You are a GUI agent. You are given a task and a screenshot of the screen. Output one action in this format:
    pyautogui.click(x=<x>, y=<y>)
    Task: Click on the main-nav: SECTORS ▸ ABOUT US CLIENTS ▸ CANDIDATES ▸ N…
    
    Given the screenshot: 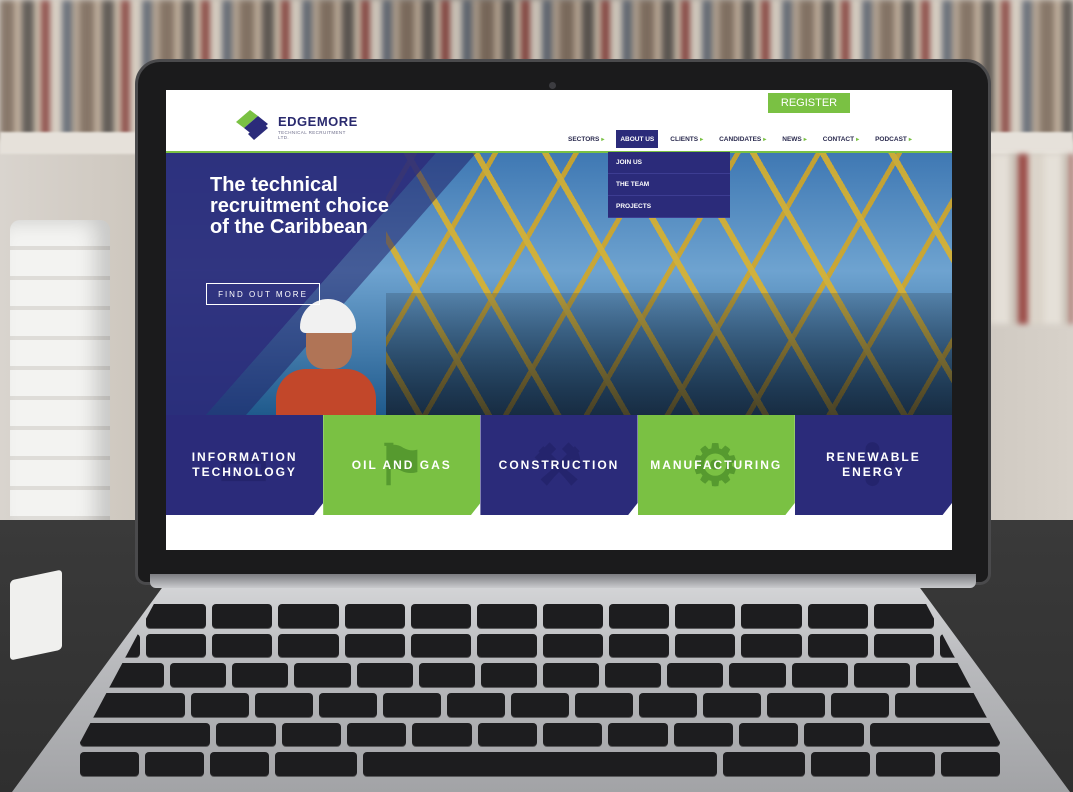 What is the action you would take?
    pyautogui.click(x=740, y=139)
    